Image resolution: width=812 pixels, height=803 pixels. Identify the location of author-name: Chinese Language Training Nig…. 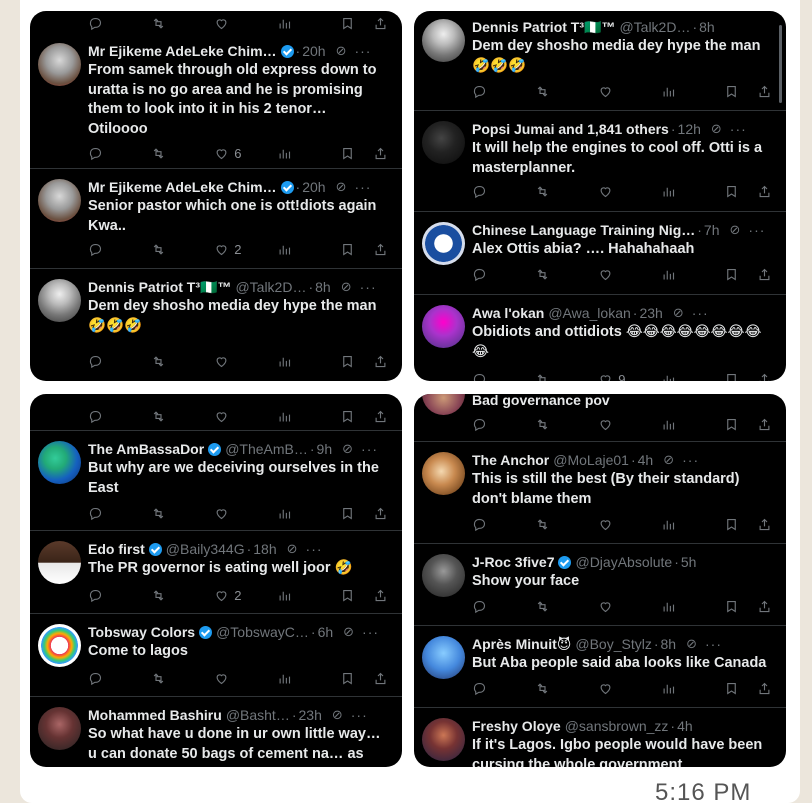
(583, 230).